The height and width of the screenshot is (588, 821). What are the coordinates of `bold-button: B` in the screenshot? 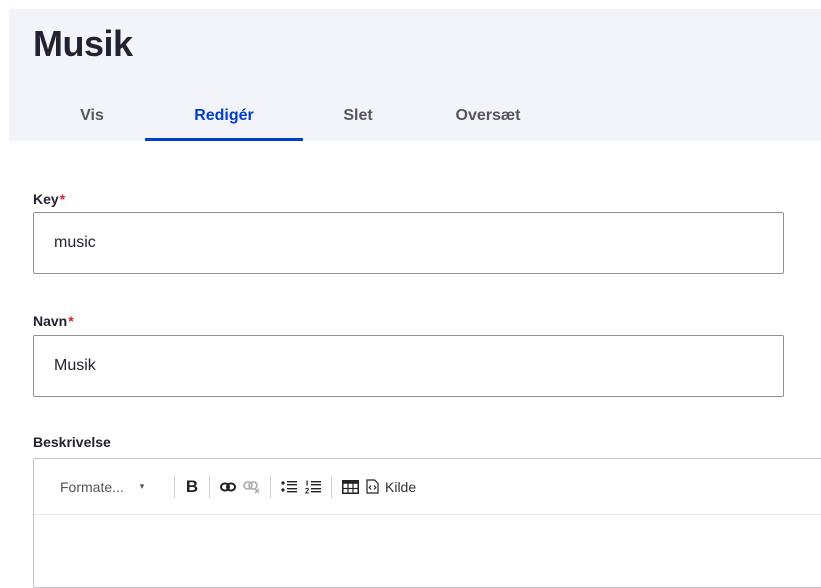 It's located at (192, 487).